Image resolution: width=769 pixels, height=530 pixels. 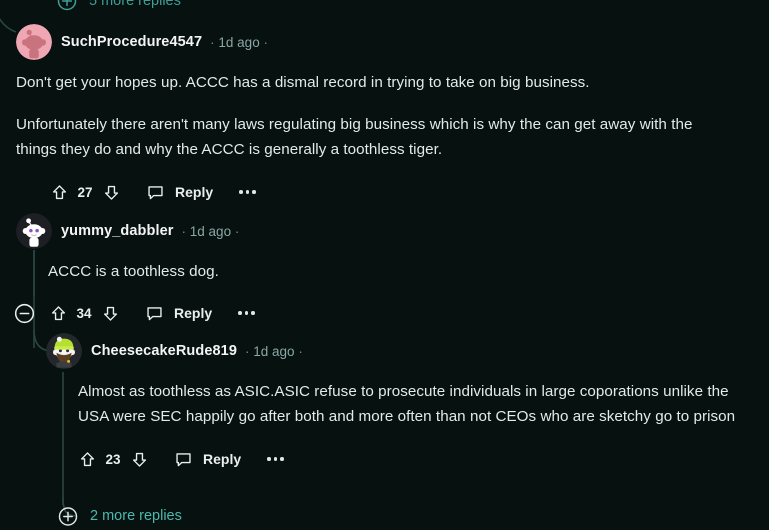 What do you see at coordinates (382, 192) in the screenshot?
I see `comment-action-bar: 27 Reply` at bounding box center [382, 192].